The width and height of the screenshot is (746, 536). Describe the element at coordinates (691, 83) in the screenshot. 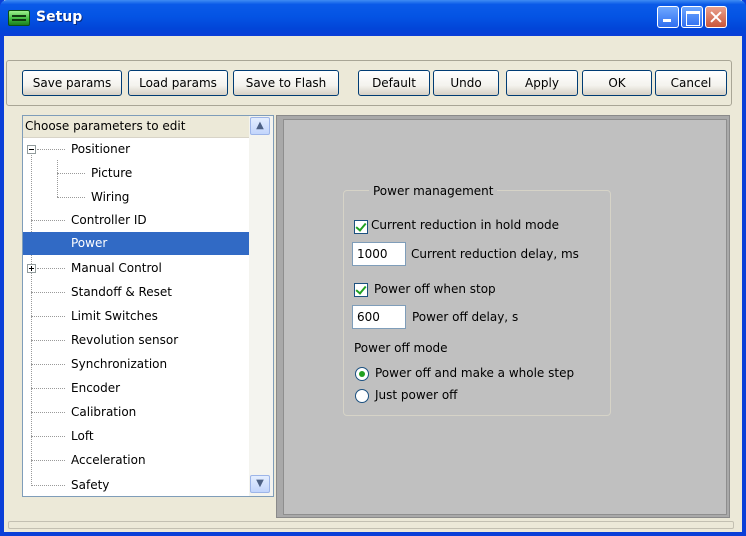

I see `cancel-button: Cancel` at that location.